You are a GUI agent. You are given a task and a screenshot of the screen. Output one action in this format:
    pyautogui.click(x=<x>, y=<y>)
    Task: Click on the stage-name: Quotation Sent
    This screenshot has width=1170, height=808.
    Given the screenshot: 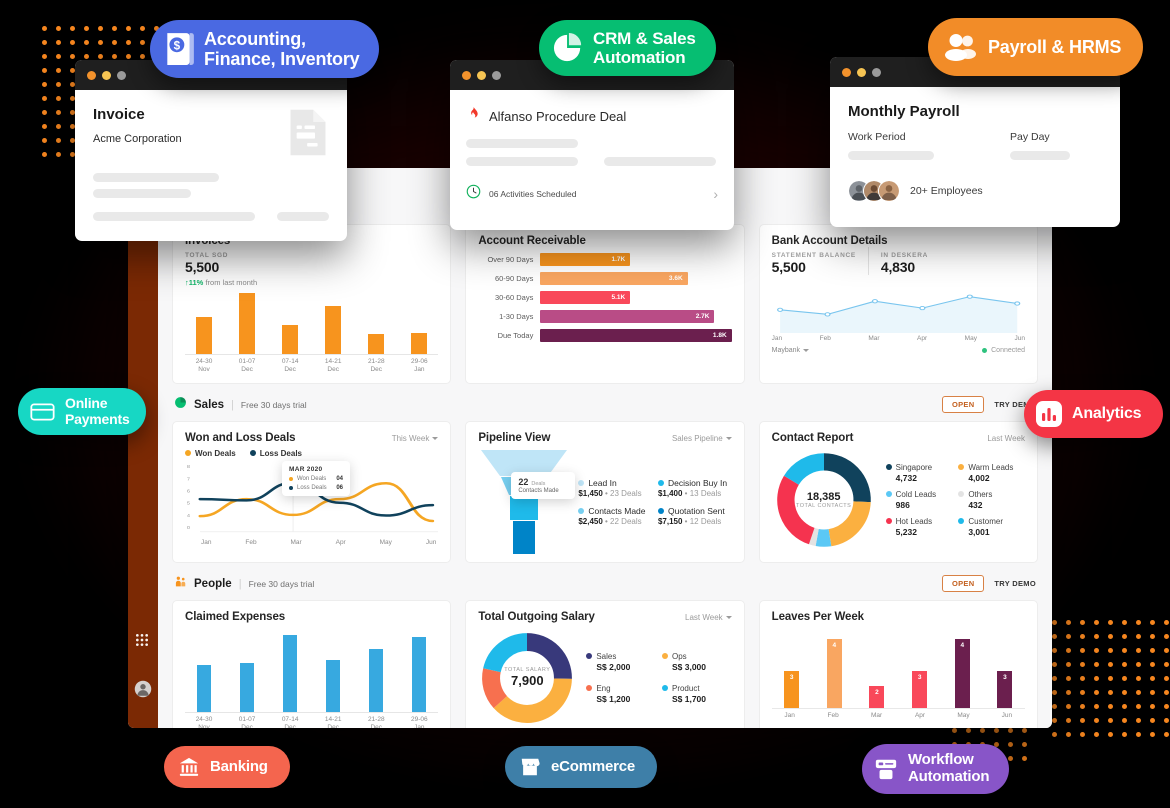 What is the action you would take?
    pyautogui.click(x=696, y=510)
    